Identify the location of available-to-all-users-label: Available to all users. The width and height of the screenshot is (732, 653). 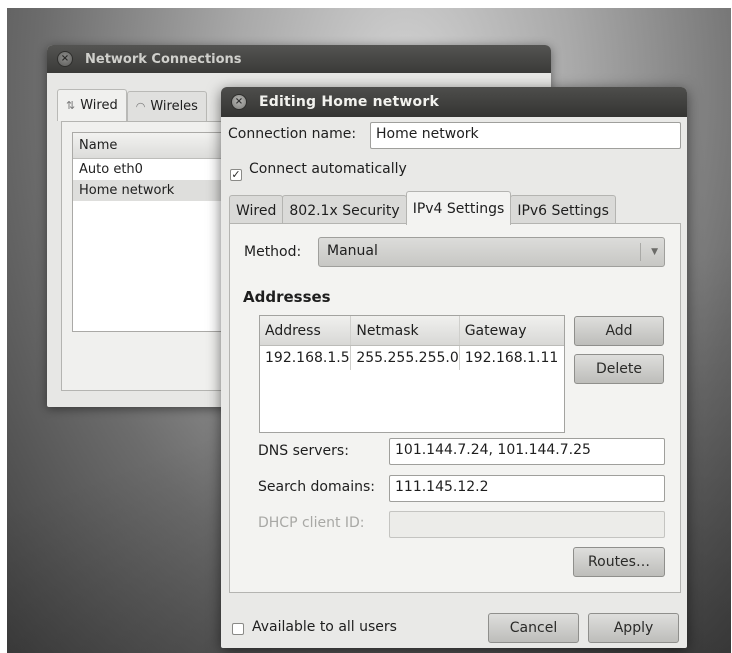
(324, 627).